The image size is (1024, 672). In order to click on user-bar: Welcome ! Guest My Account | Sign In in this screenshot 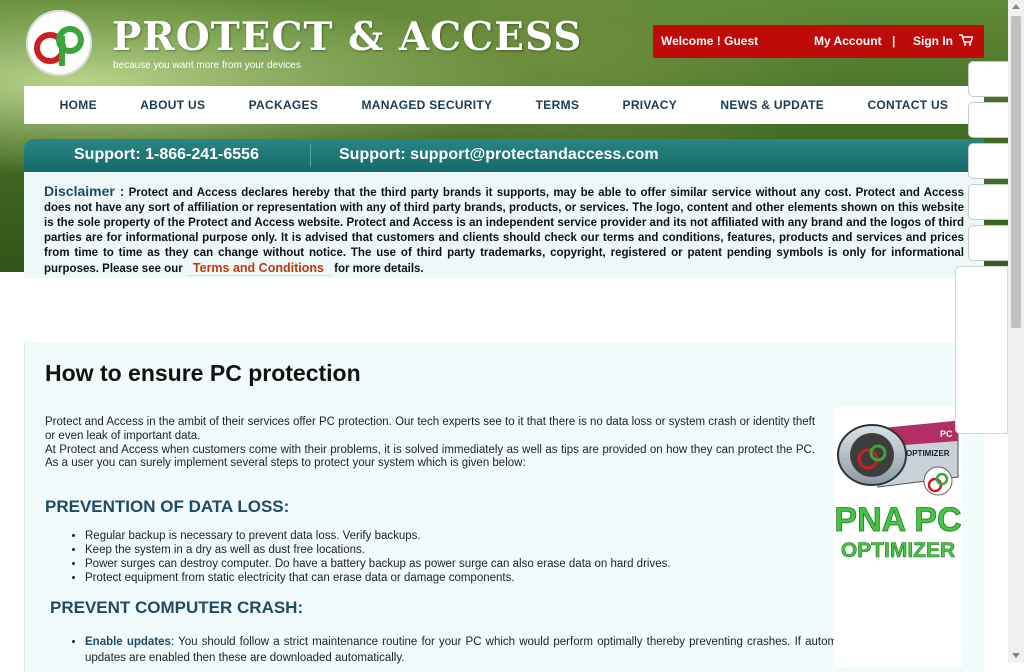, I will do `click(818, 41)`.